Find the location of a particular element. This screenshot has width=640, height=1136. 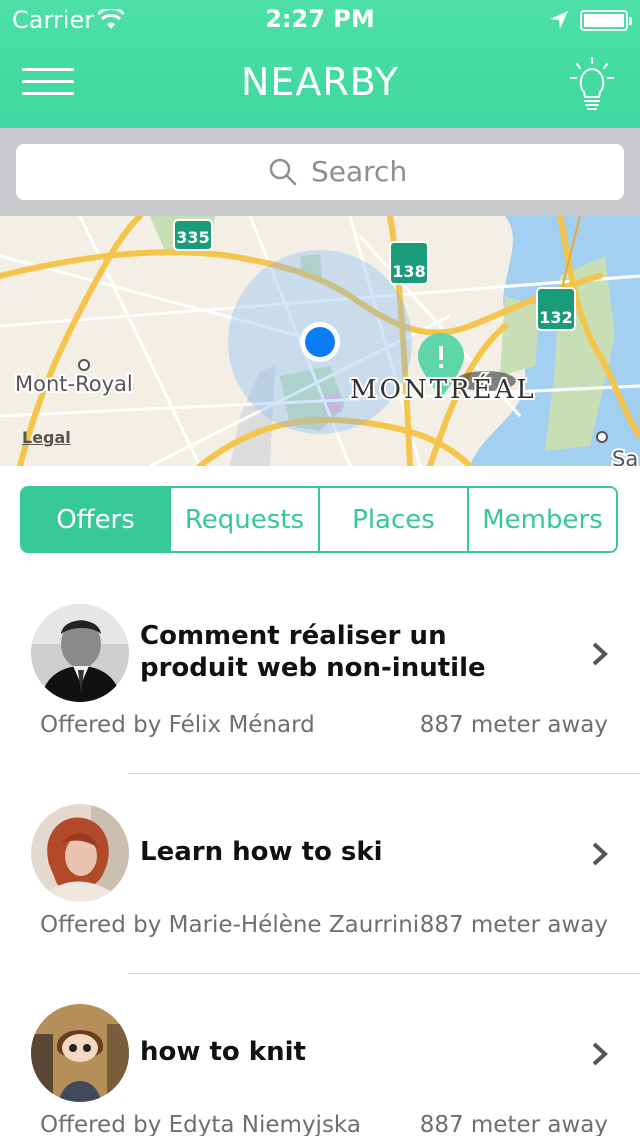

search-icon is located at coordinates (283, 172).